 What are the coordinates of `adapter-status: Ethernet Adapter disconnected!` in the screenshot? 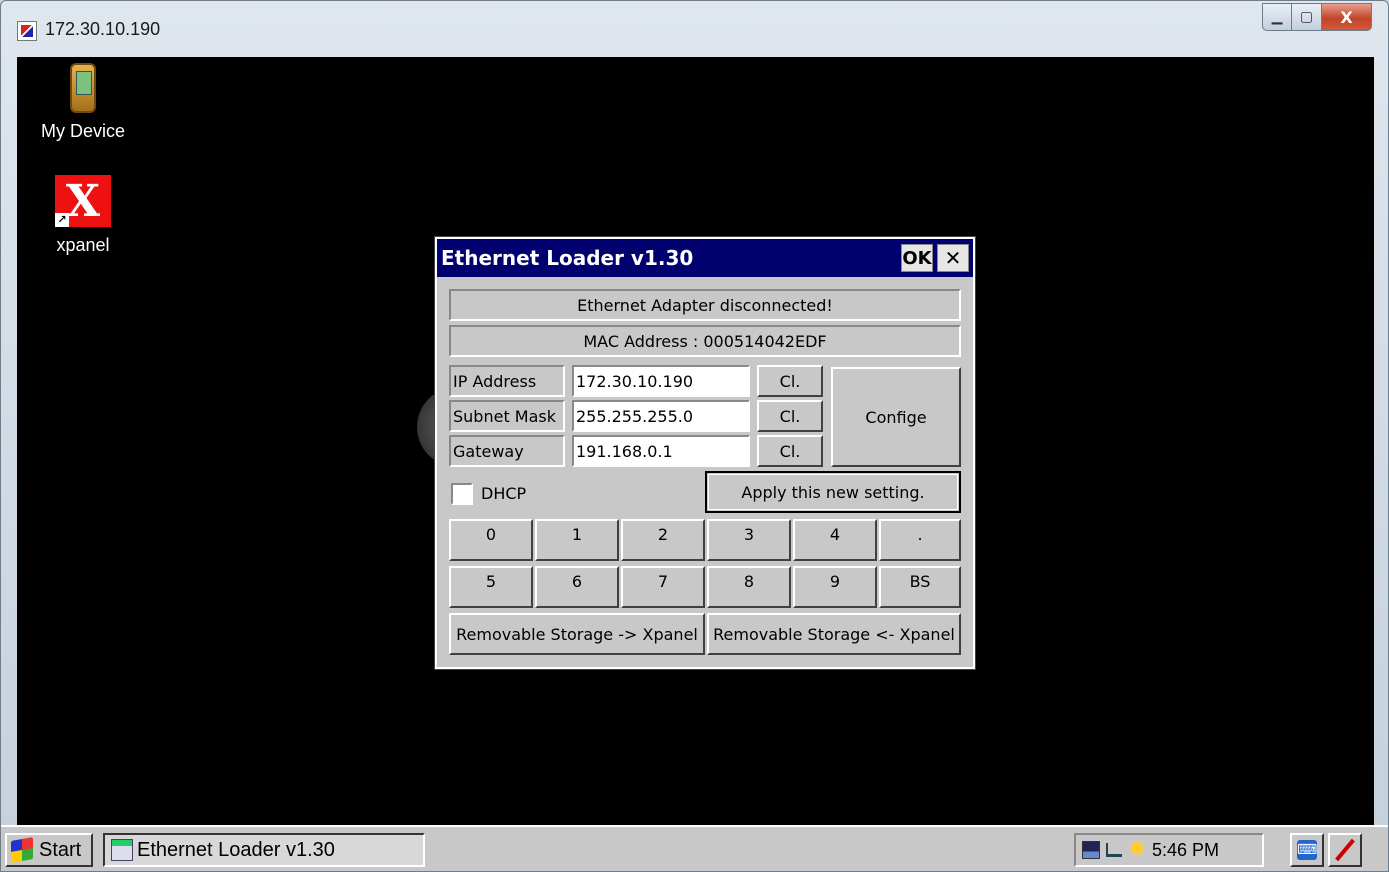 It's located at (705, 305).